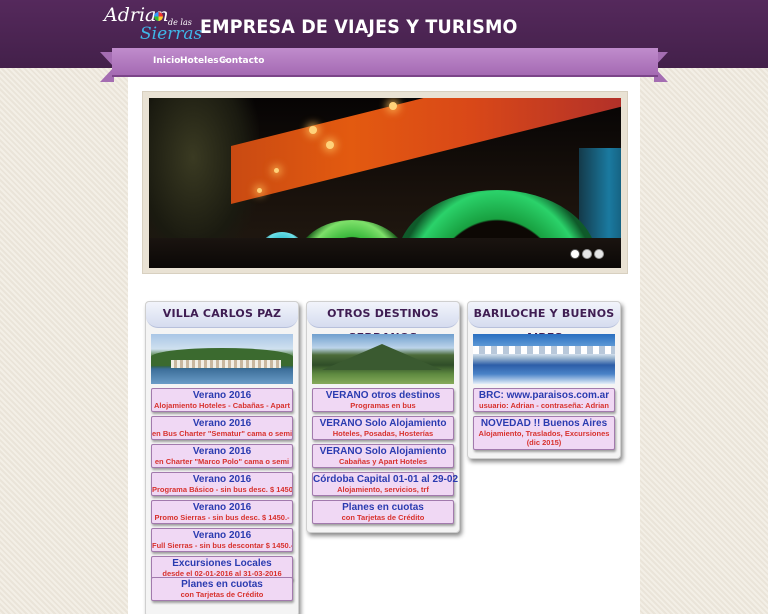 Image resolution: width=768 pixels, height=614 pixels. What do you see at coordinates (544, 395) in the screenshot?
I see `promo-title: BRC: www.paraisos.com.ar` at bounding box center [544, 395].